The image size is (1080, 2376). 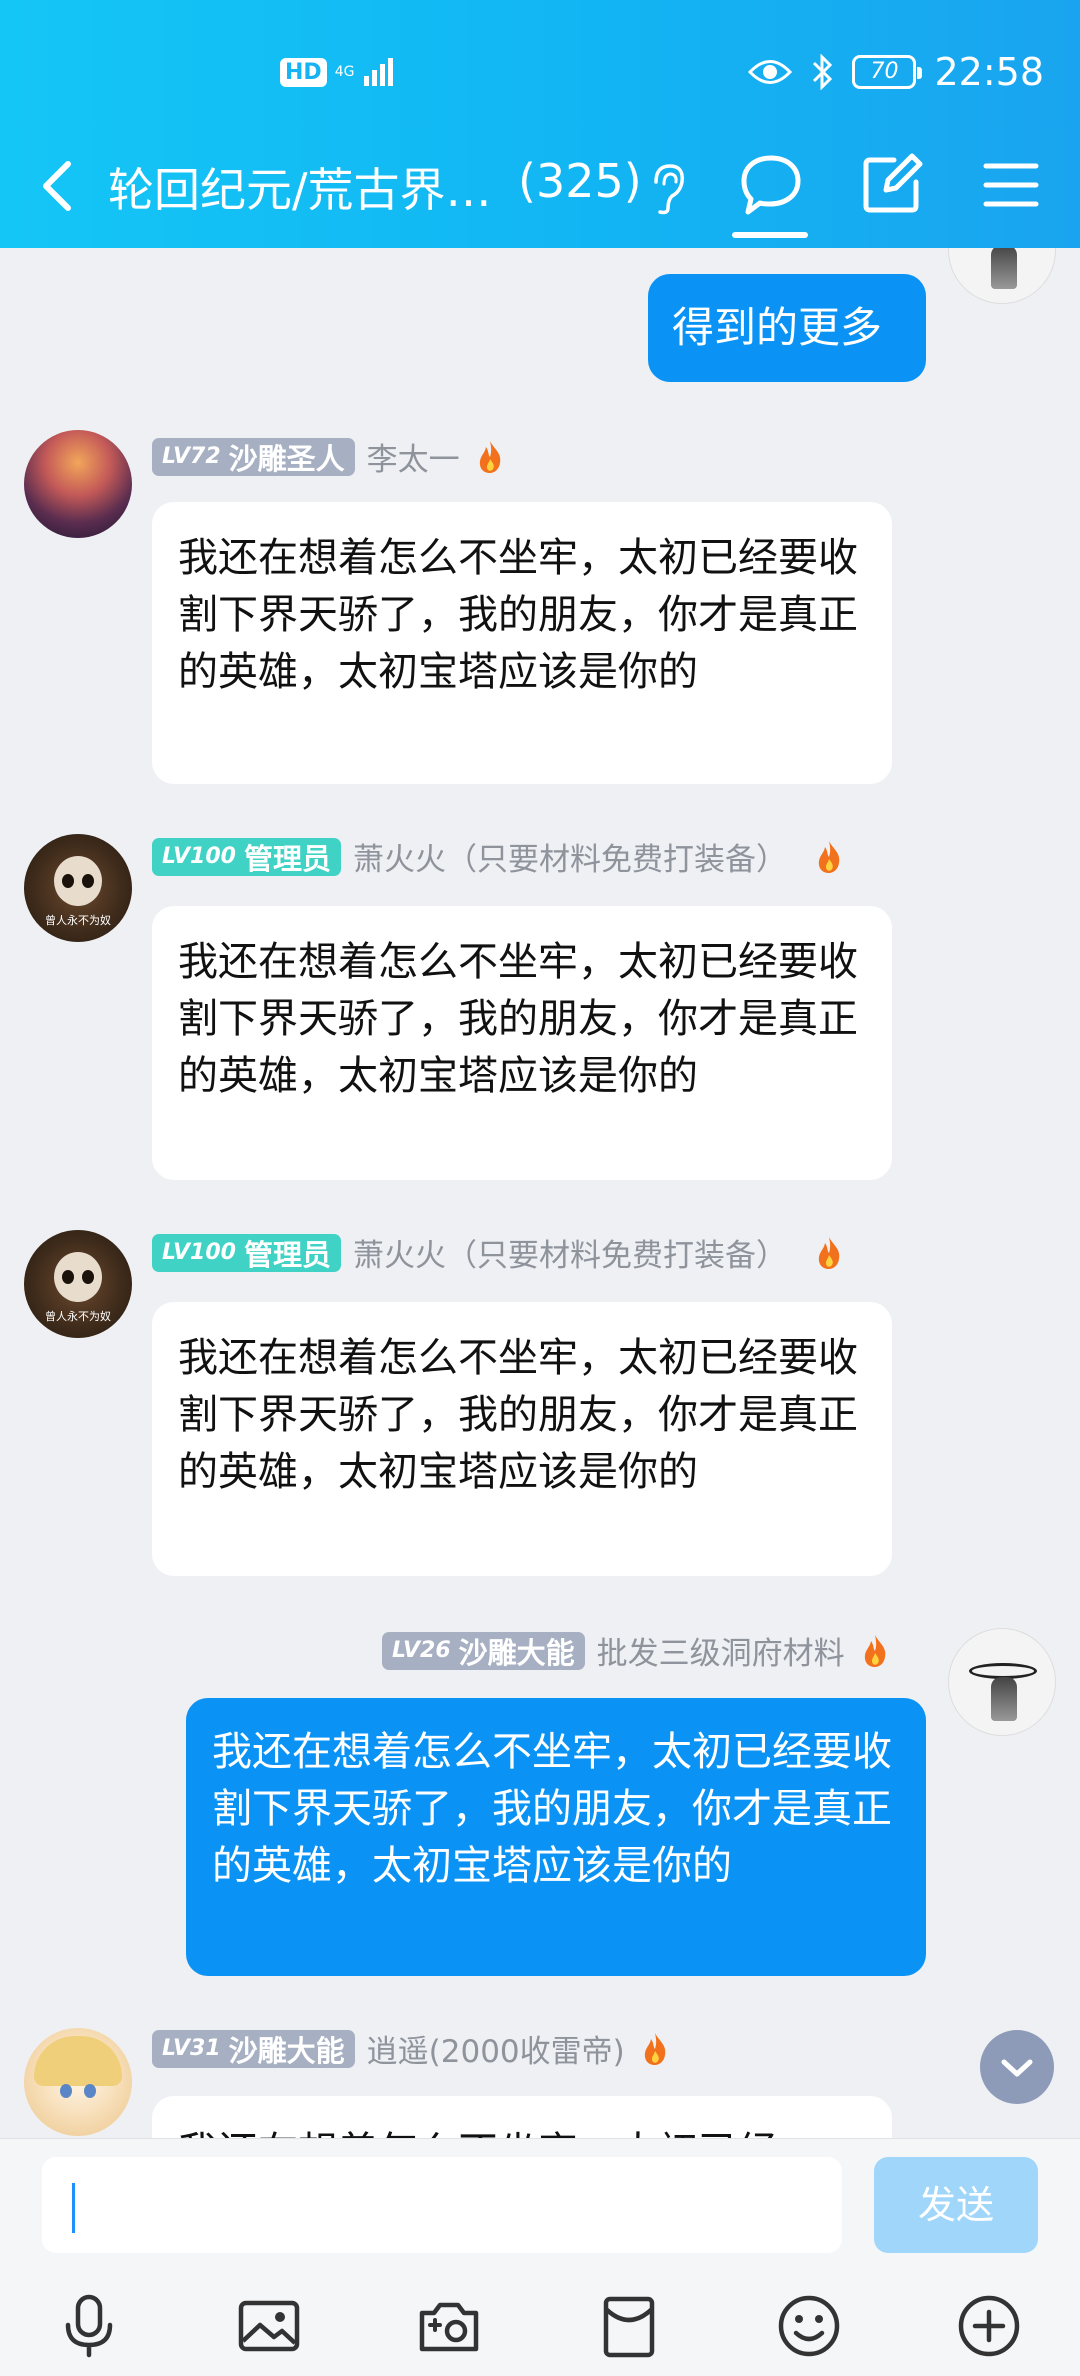 I want to click on level-badge: LV26 沙雕大能, so click(x=483, y=1650).